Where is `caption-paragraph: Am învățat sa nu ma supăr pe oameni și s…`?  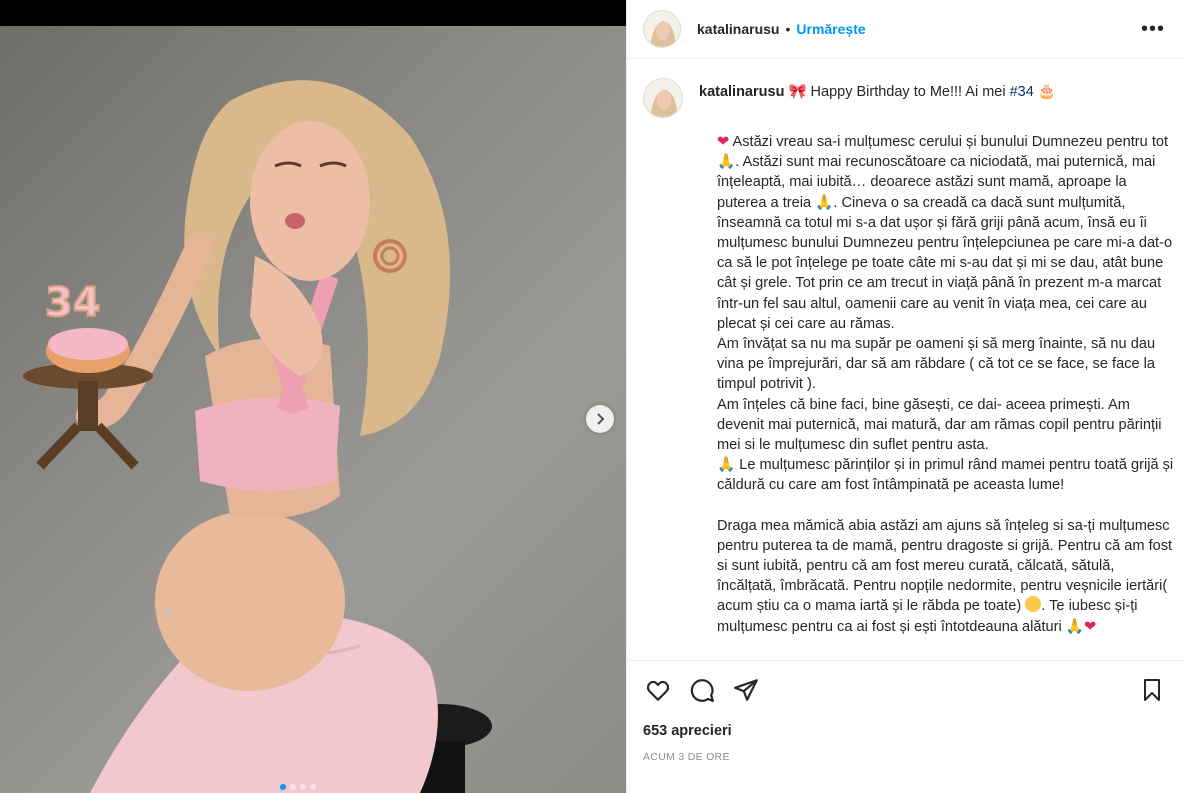 caption-paragraph: Am învățat sa nu ma supăr pe oameni și s… is located at coordinates (936, 364).